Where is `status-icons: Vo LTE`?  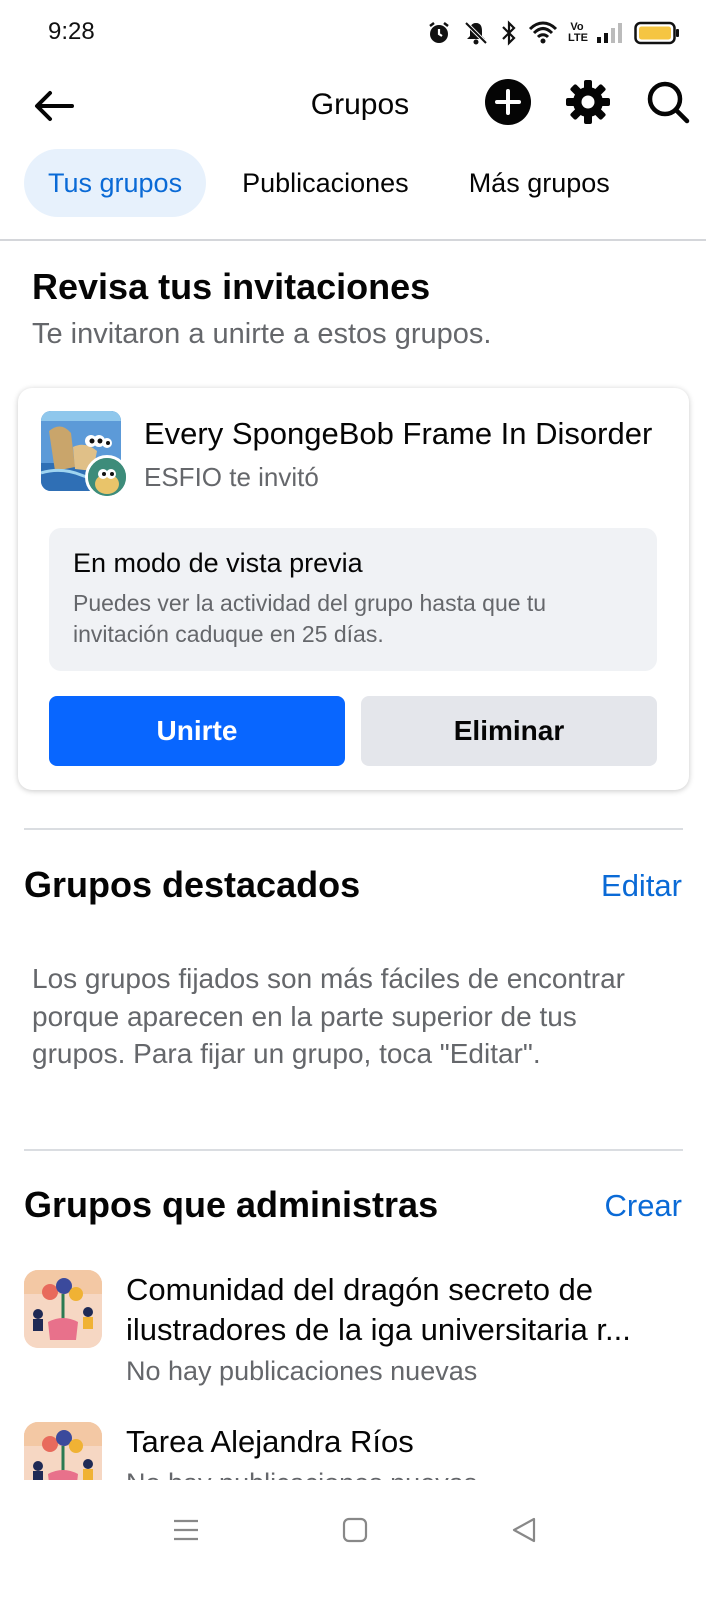
status-icons: Vo LTE is located at coordinates (553, 33).